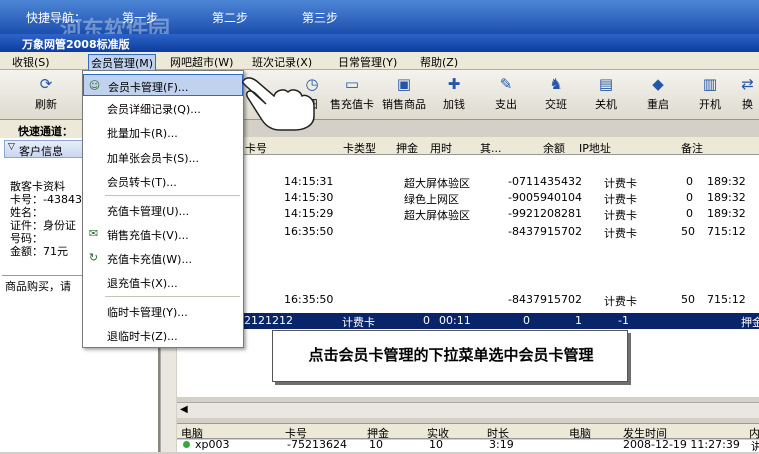  What do you see at coordinates (747, 95) in the screenshot?
I see `swap-button: ⇄ 换` at bounding box center [747, 95].